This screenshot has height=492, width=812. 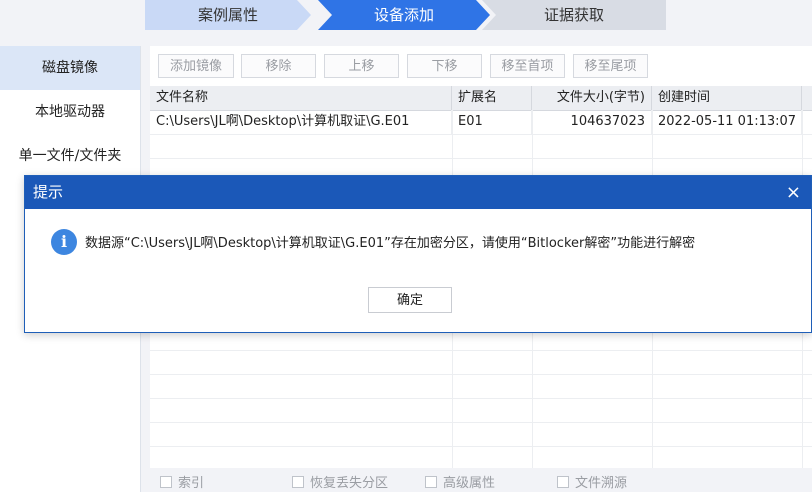 What do you see at coordinates (410, 300) in the screenshot?
I see `ok-button: 确定` at bounding box center [410, 300].